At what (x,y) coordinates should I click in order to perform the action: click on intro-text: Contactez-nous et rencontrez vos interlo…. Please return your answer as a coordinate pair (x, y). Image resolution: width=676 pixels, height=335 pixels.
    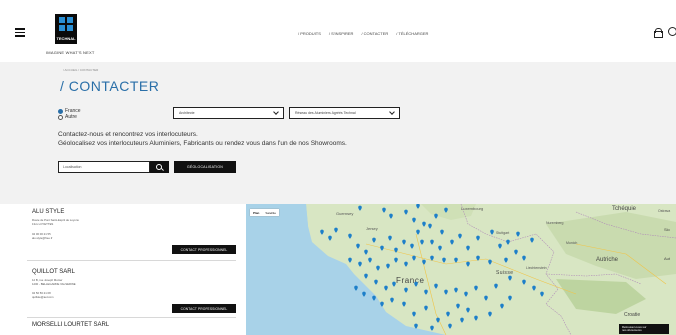
    Looking at the image, I should click on (202, 139).